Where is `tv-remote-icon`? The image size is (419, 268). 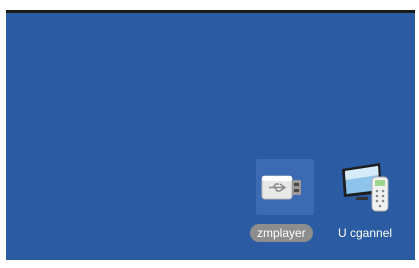
tv-remote-icon is located at coordinates (367, 187).